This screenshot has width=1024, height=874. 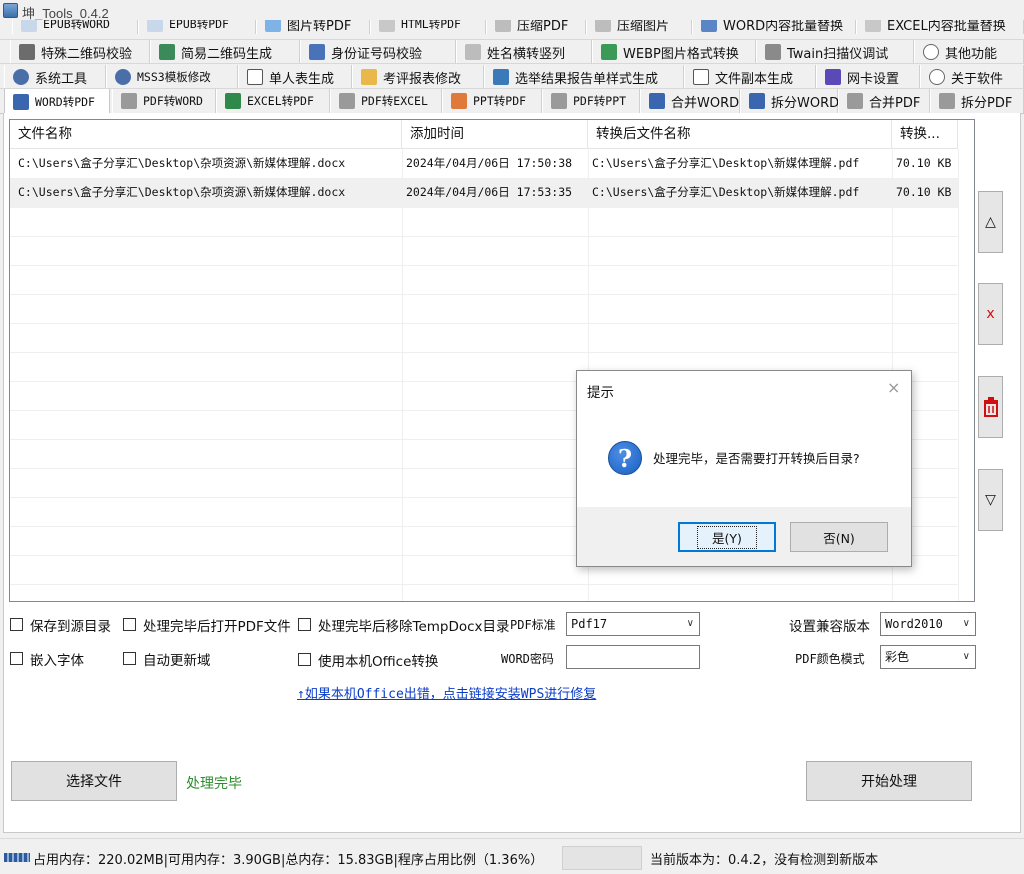 What do you see at coordinates (75, 27) in the screenshot?
I see `tab-epub-to-word: EPUB转WORD` at bounding box center [75, 27].